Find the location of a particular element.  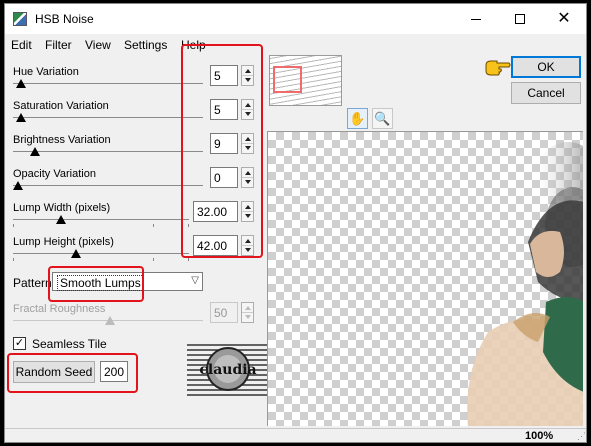

saturation-variation-slider is located at coordinates (108, 118).